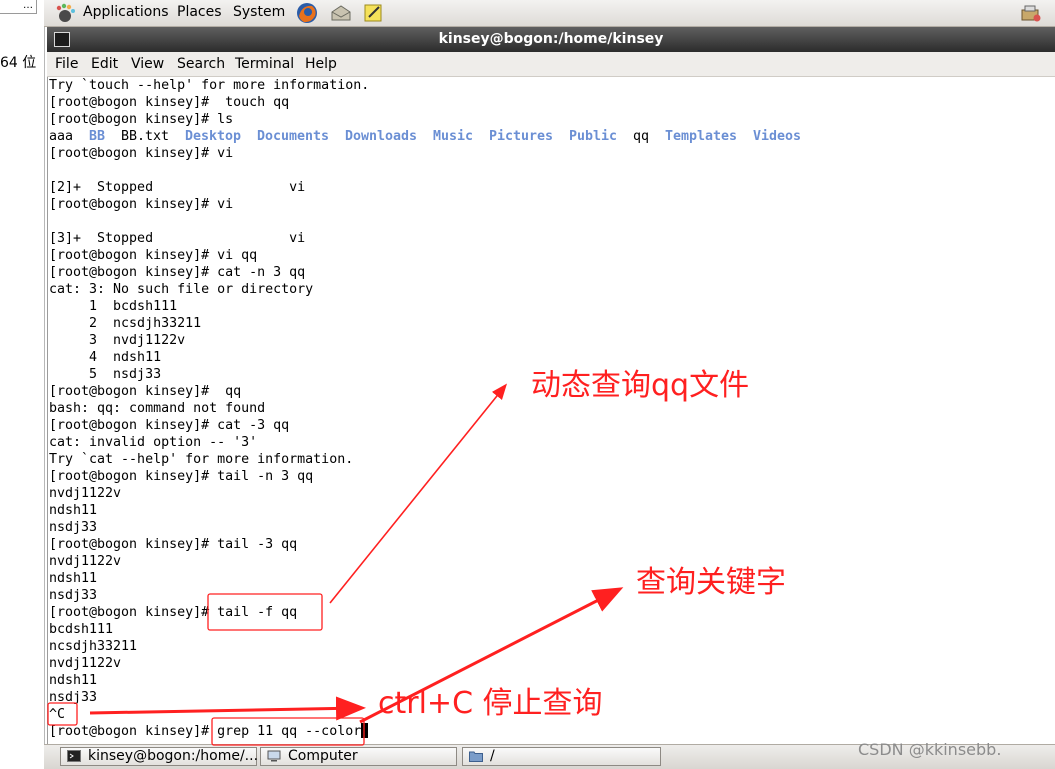 The height and width of the screenshot is (769, 1055). What do you see at coordinates (373, 13) in the screenshot?
I see `notes-icon` at bounding box center [373, 13].